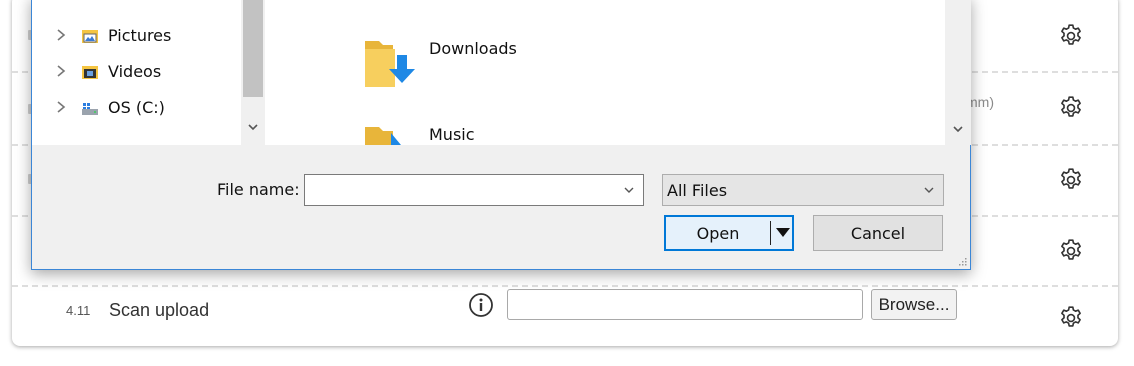  I want to click on question-number: 4.11, so click(78, 310).